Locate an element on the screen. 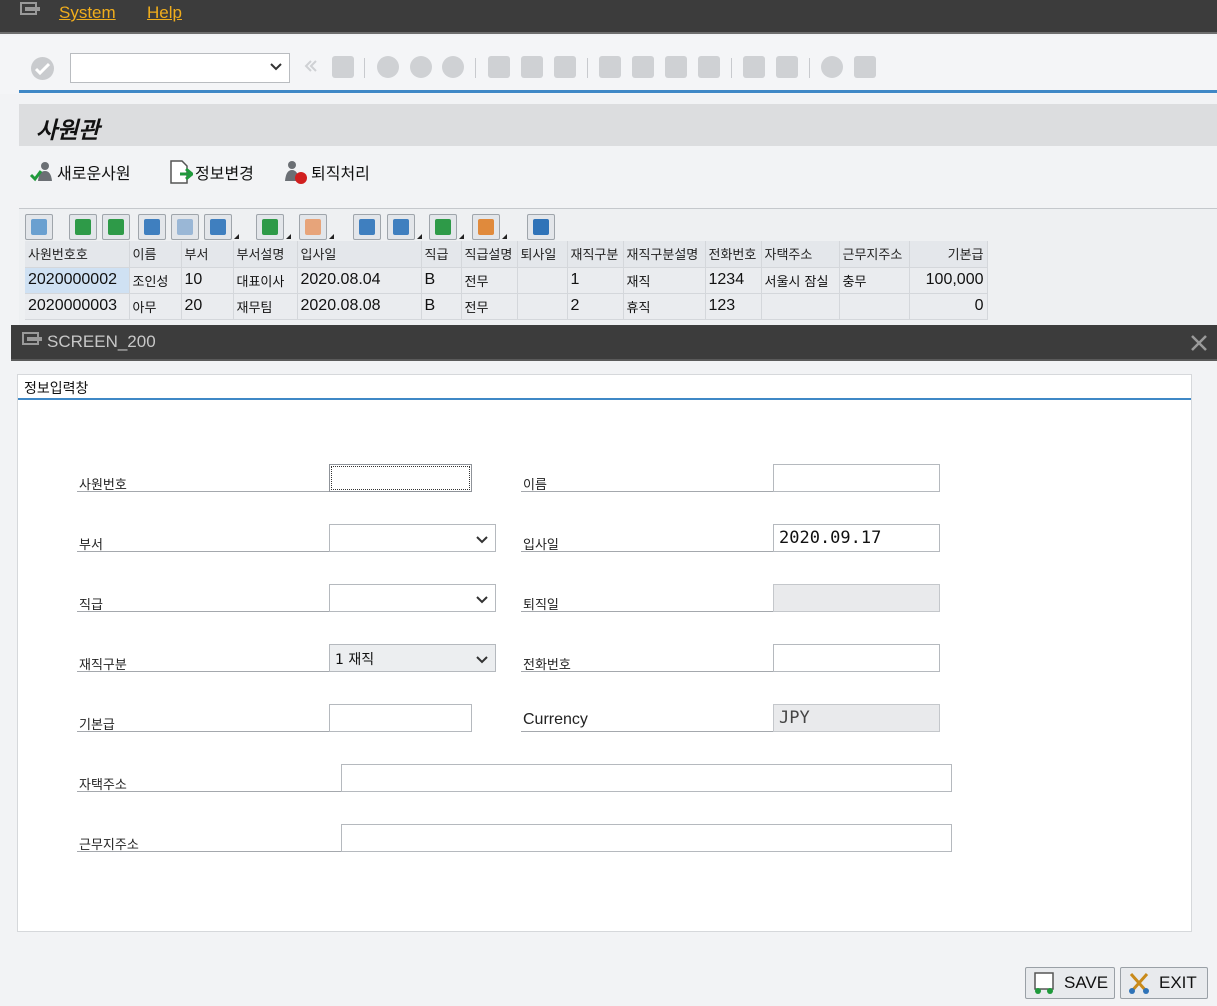 This screenshot has height=1006, width=1217. close-icon is located at coordinates (1199, 343).